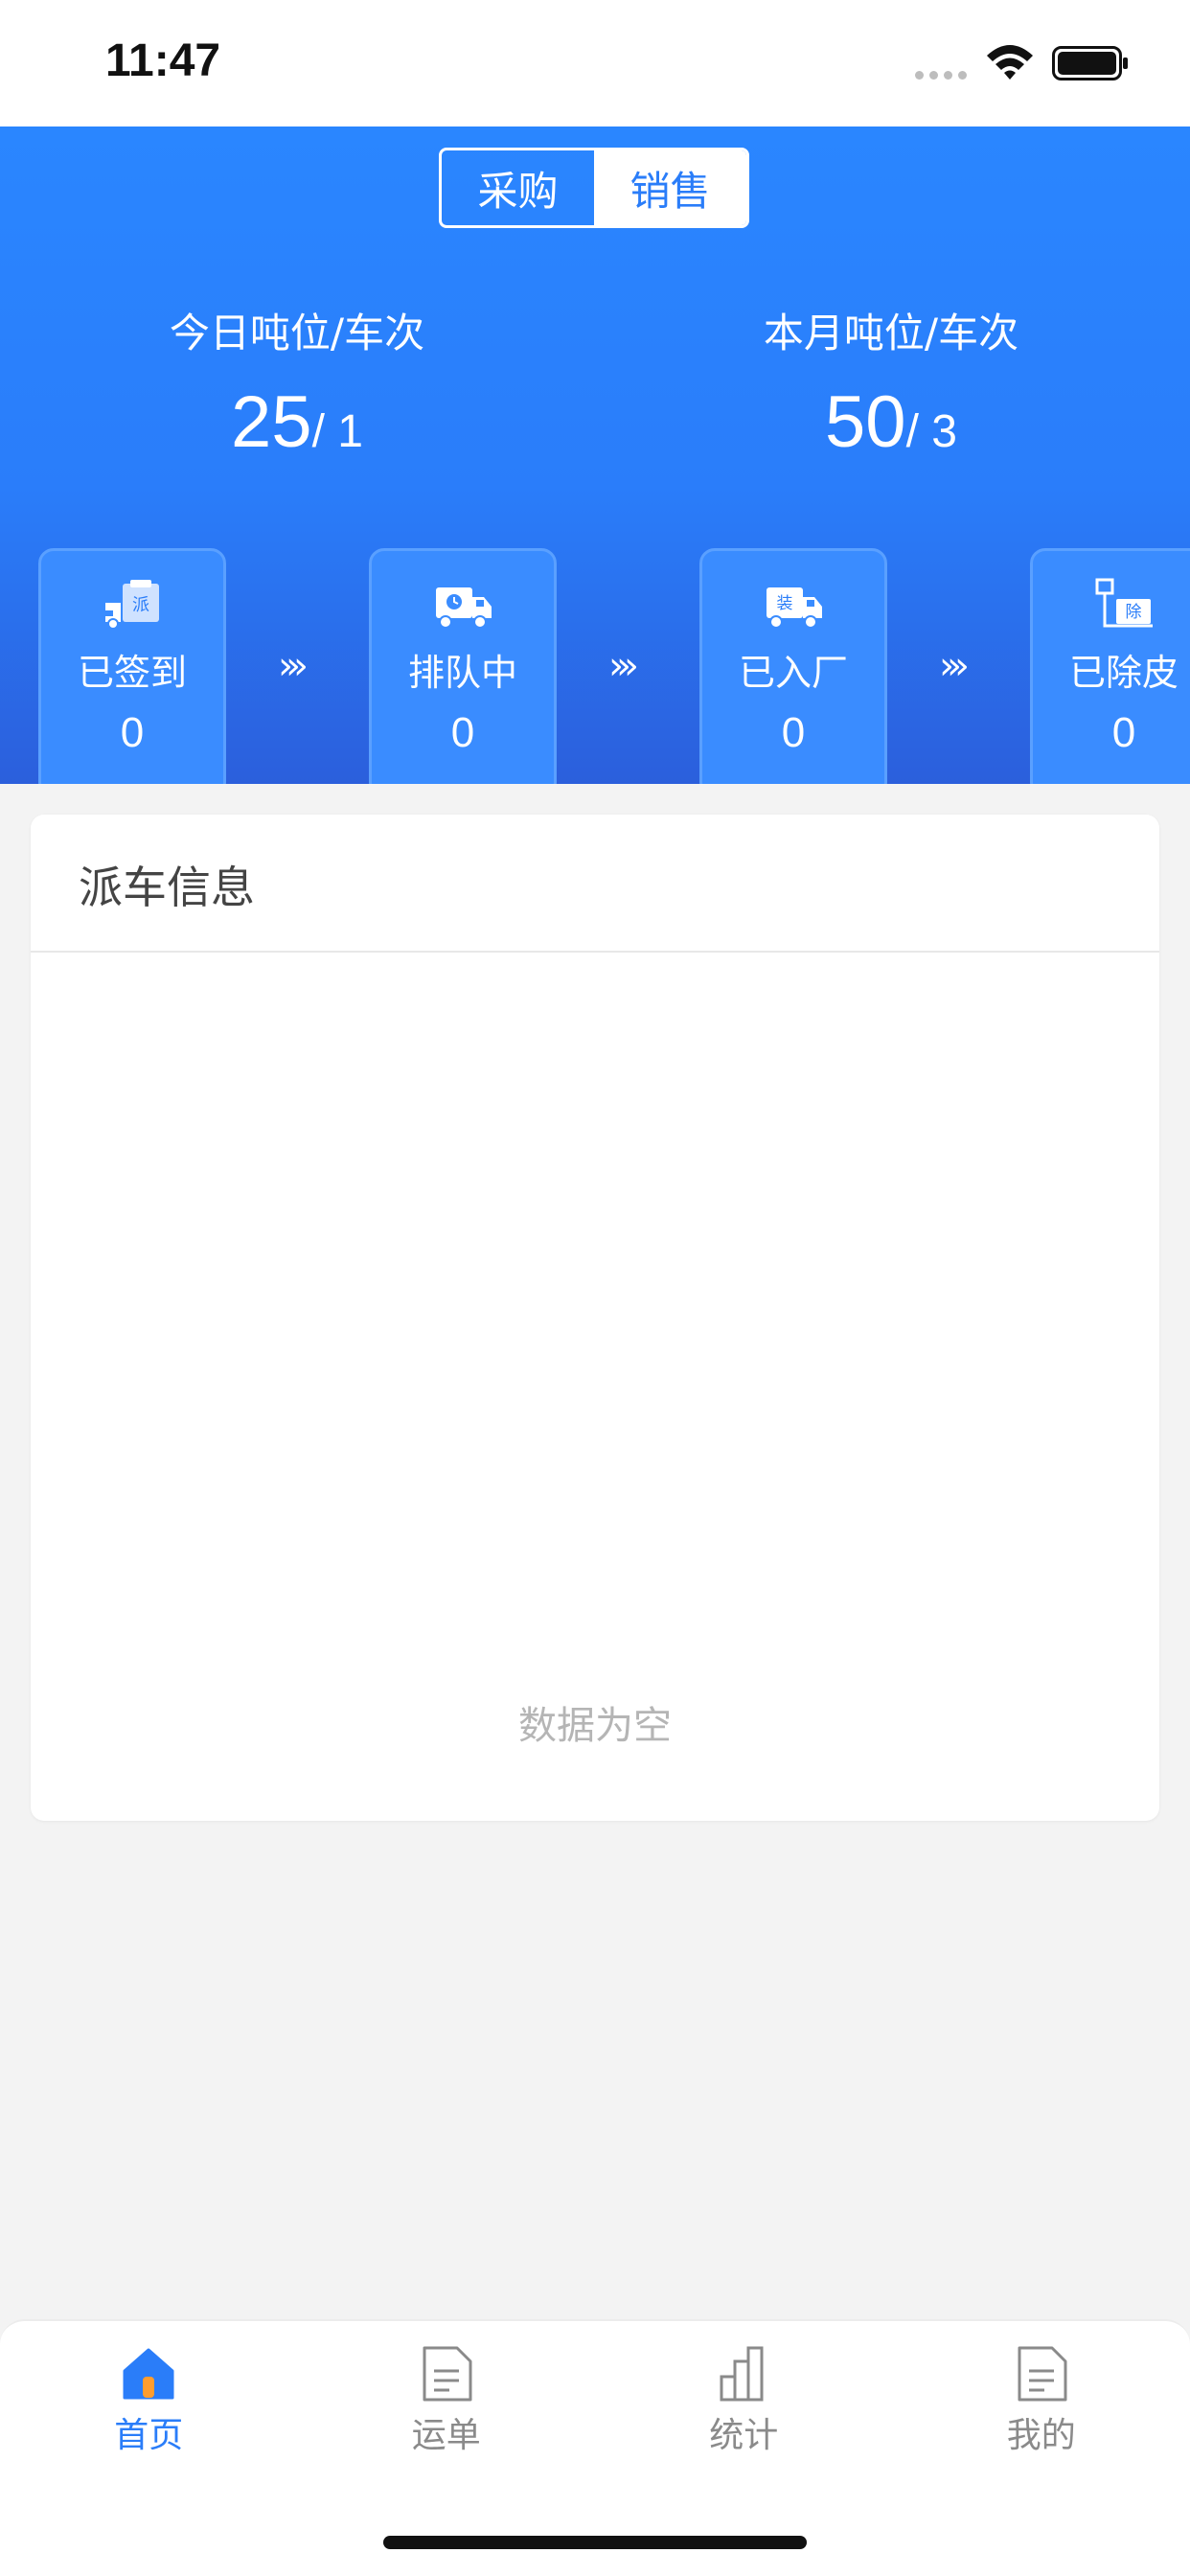 This screenshot has width=1190, height=2576. Describe the element at coordinates (462, 673) in the screenshot. I see `stage-label: 排队中` at that location.